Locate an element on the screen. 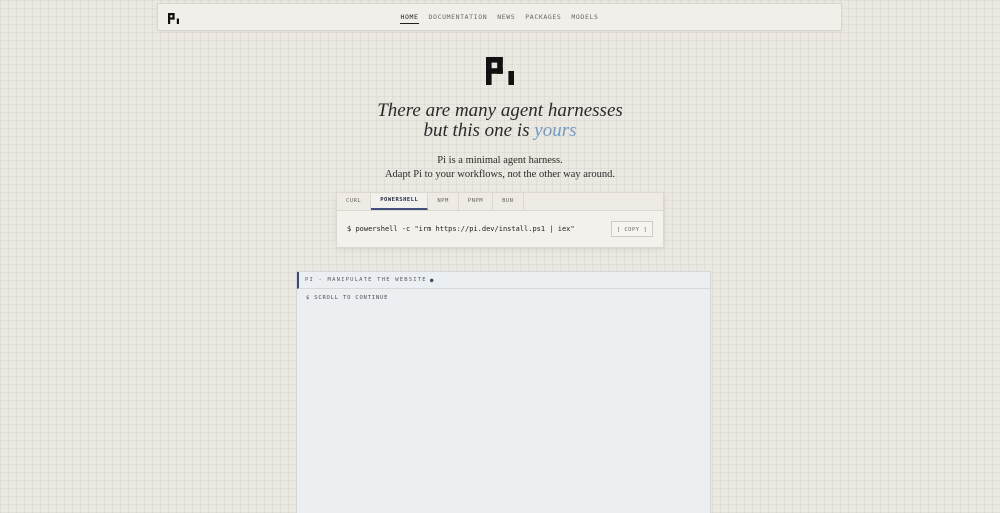 Image resolution: width=1000 pixels, height=513 pixels. tab-pnpm: PNPM is located at coordinates (476, 201).